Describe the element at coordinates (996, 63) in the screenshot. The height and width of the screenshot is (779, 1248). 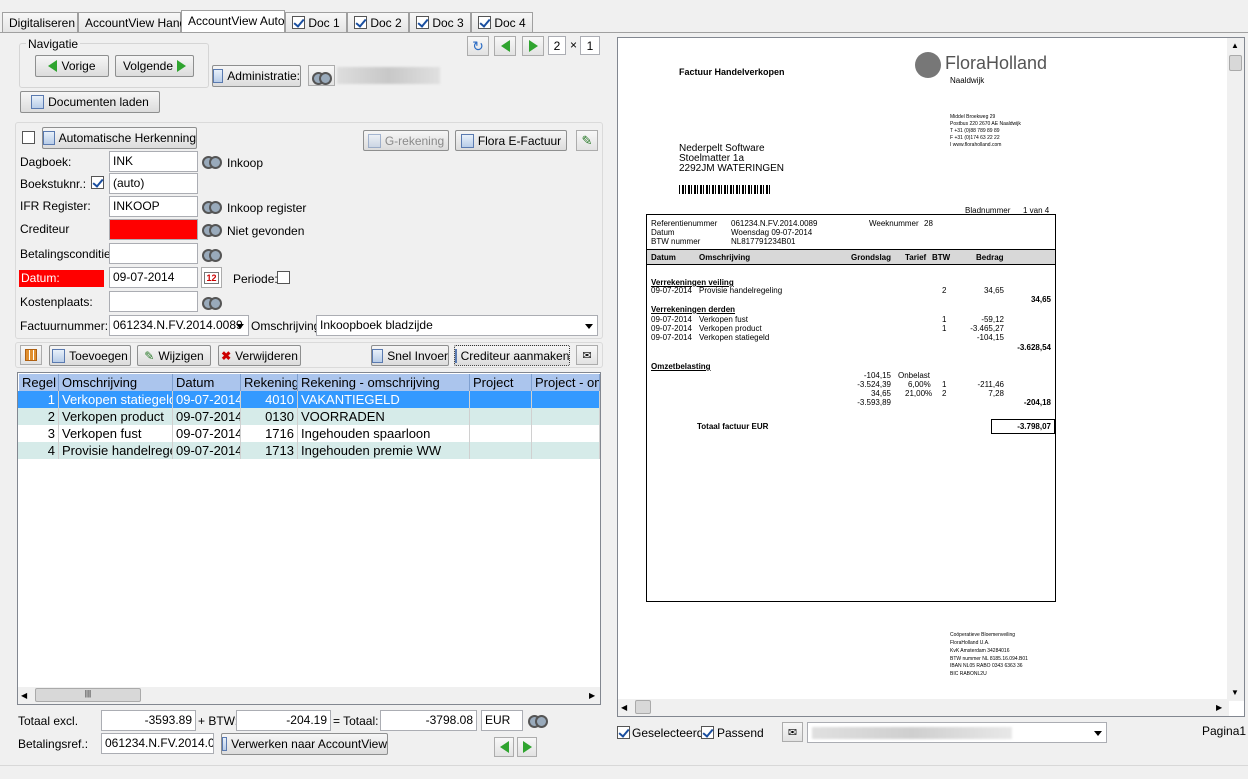
I see `logo-text: FloraHolland` at that location.